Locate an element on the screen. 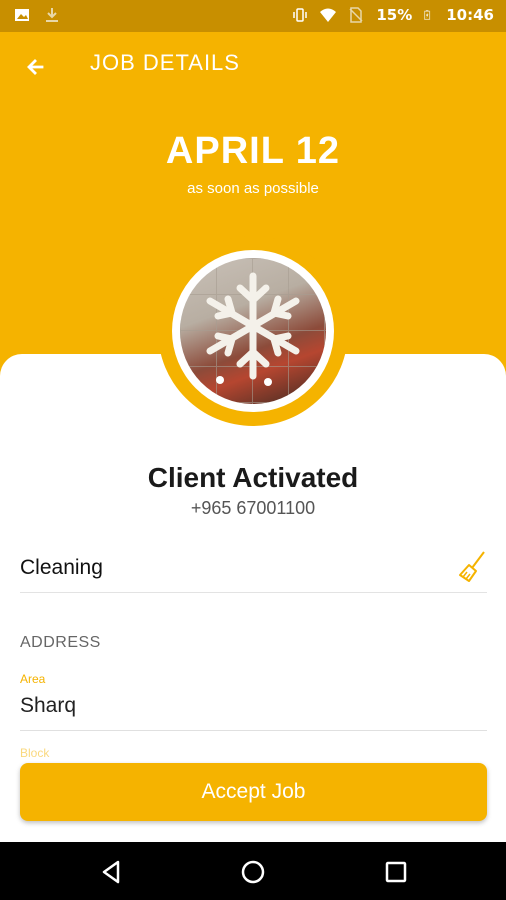  vibrate-icon is located at coordinates (300, 15).